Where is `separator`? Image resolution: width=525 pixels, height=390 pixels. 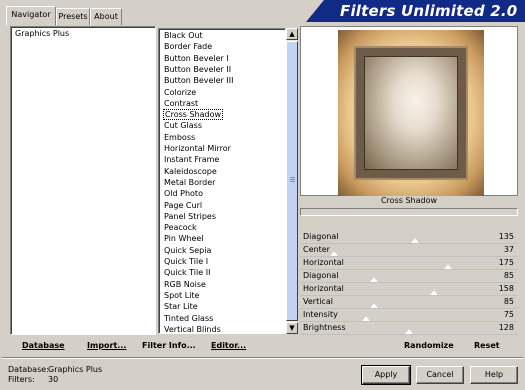 separator is located at coordinates (262, 358).